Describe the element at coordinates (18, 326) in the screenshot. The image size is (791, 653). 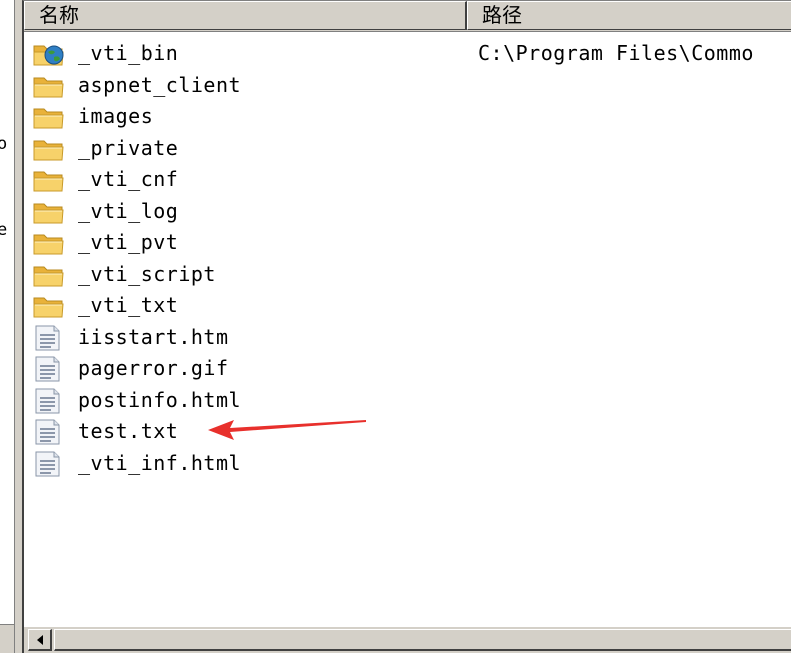
I see `pane-splitter` at that location.